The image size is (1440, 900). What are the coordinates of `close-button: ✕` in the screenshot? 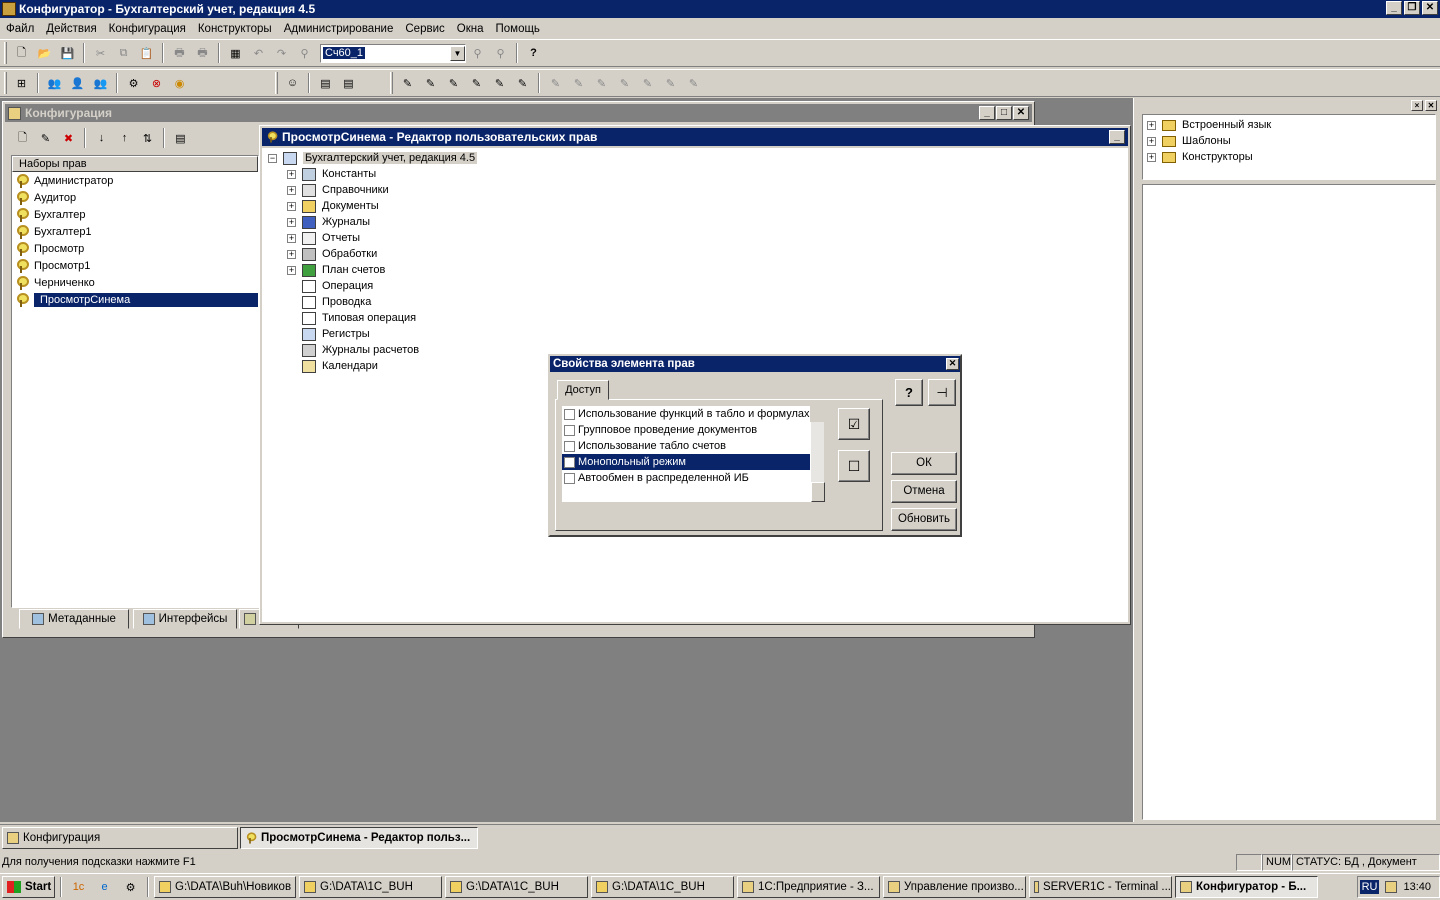 It's located at (1430, 8).